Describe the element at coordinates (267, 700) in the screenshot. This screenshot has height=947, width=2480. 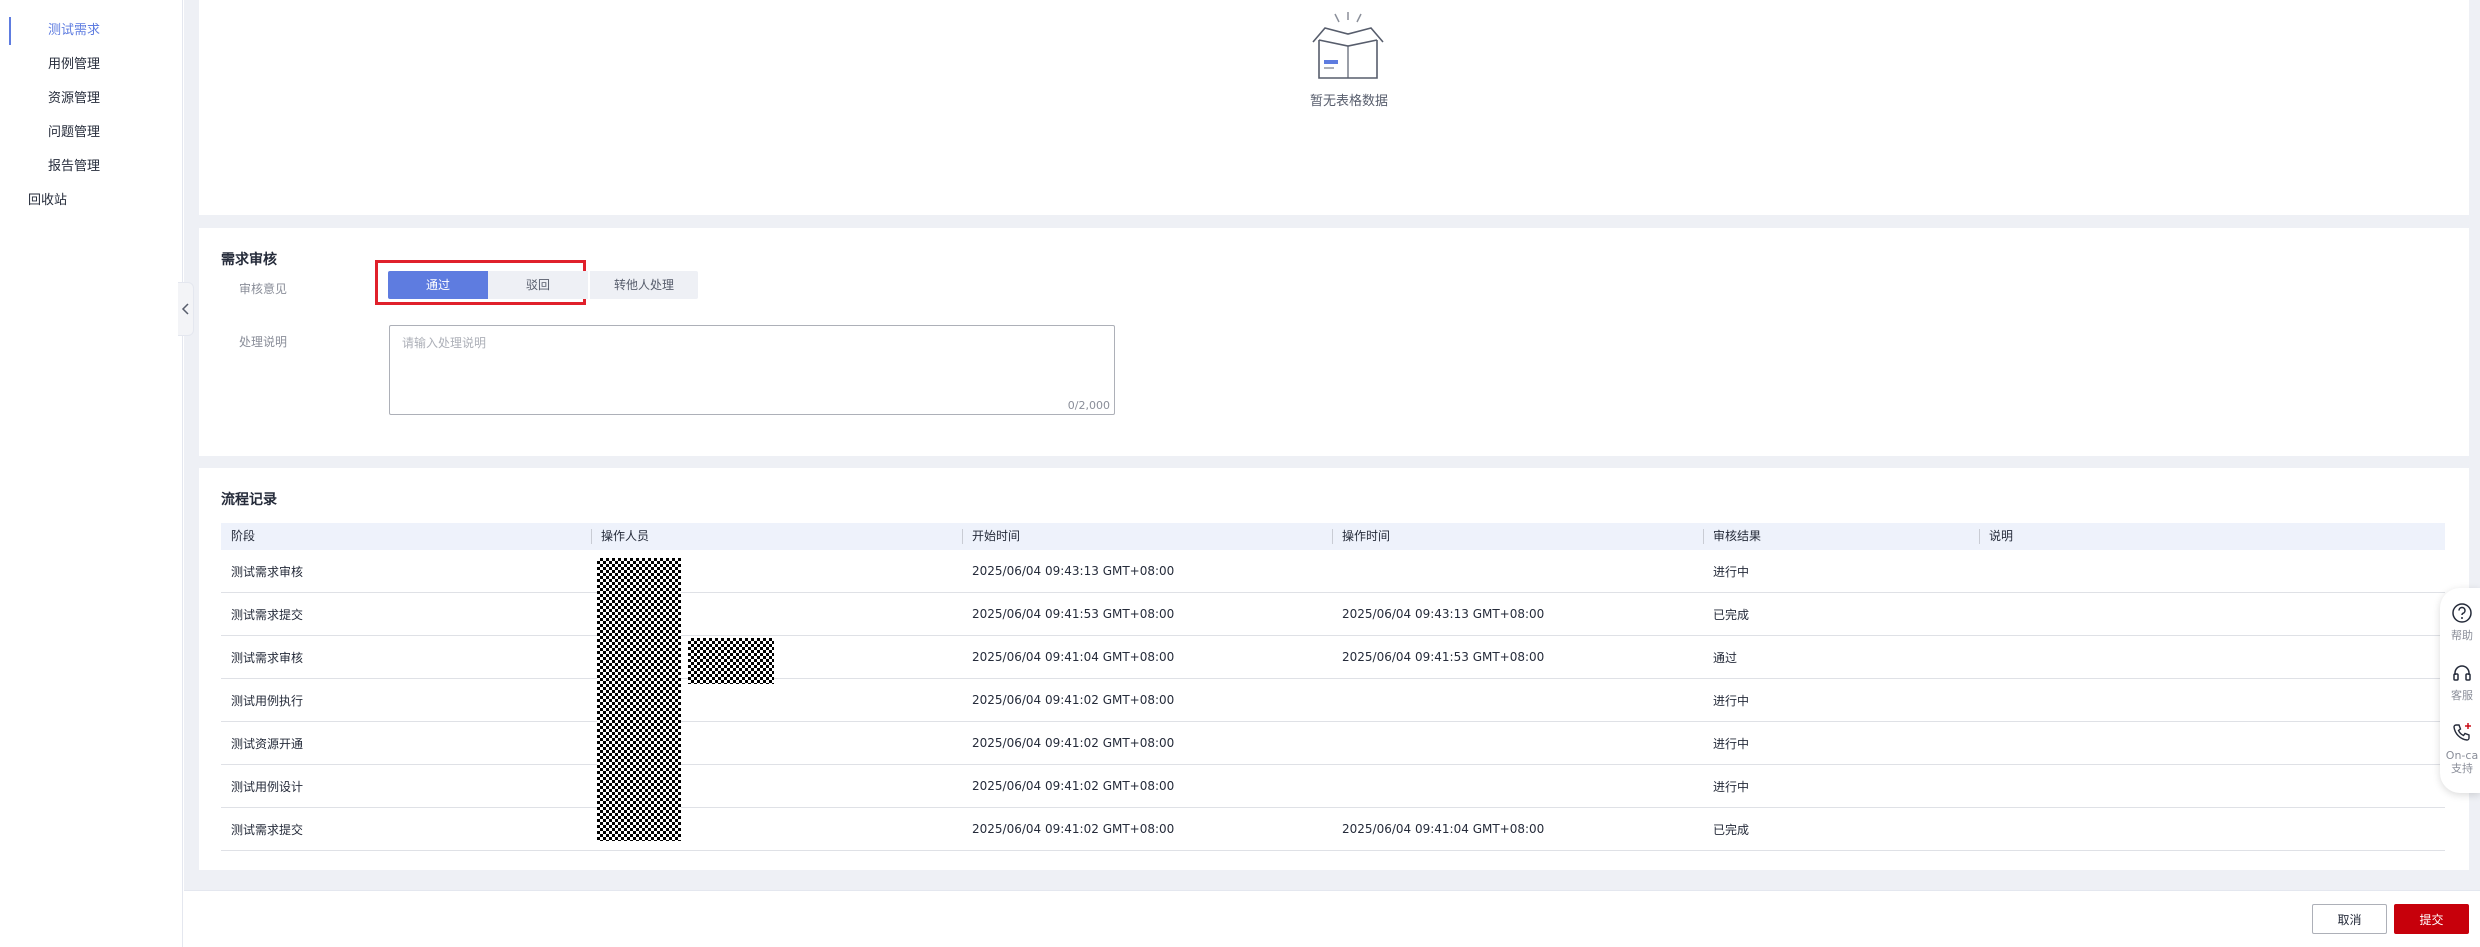
I see `cell-stage: 测试用例执行` at that location.